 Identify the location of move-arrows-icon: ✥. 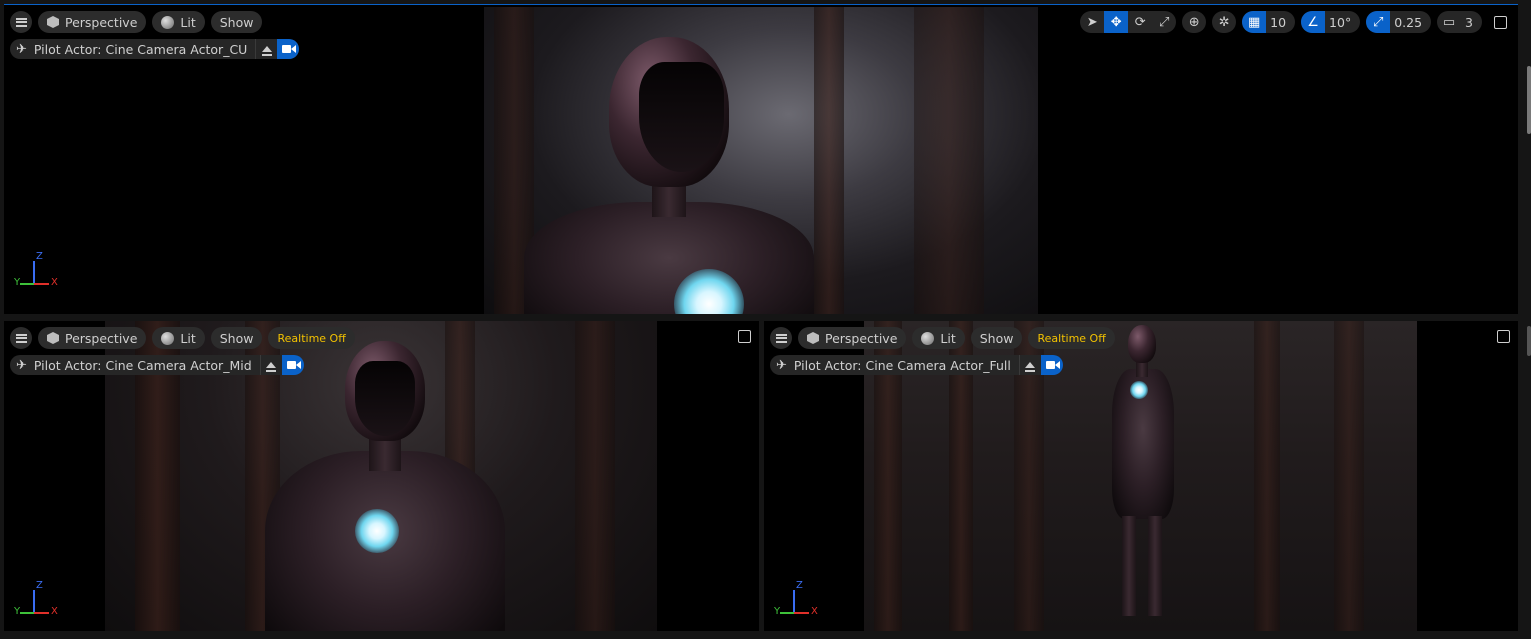
(1116, 22).